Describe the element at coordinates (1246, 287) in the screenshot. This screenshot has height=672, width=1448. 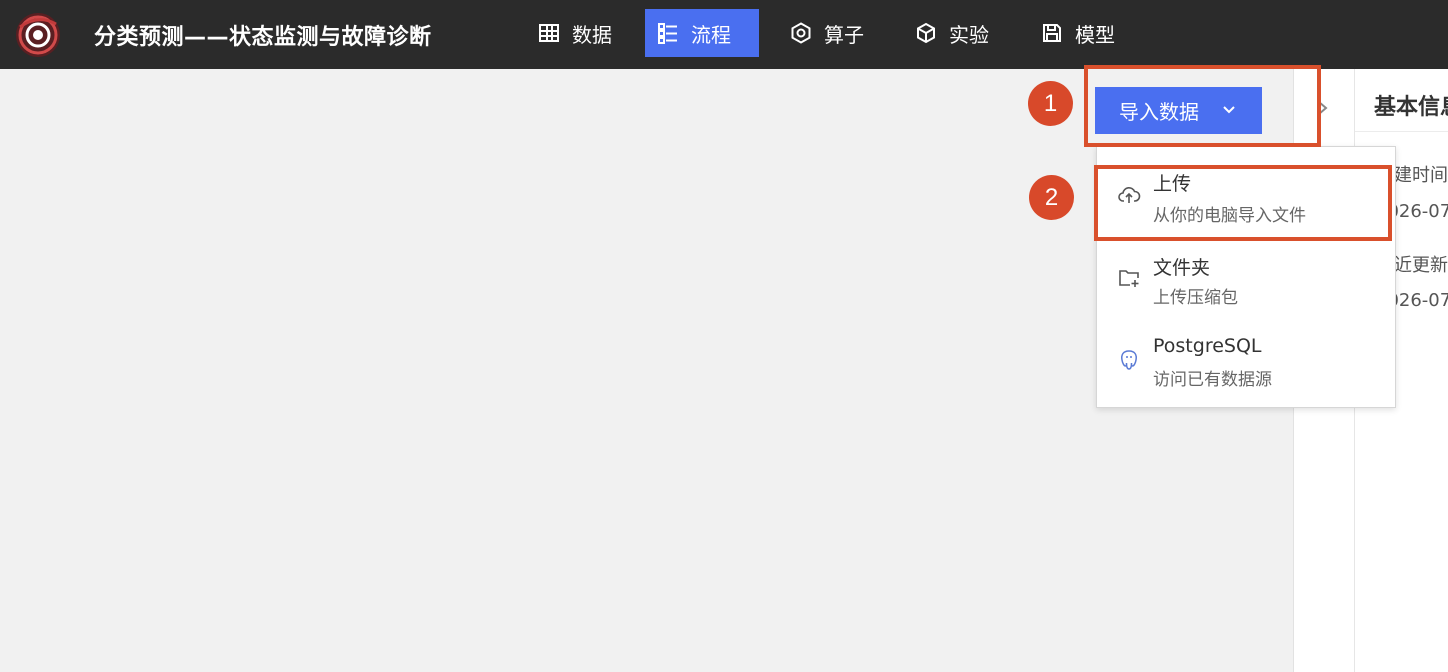
I see `menu-item-folder: 文件夹 上传压缩包` at that location.